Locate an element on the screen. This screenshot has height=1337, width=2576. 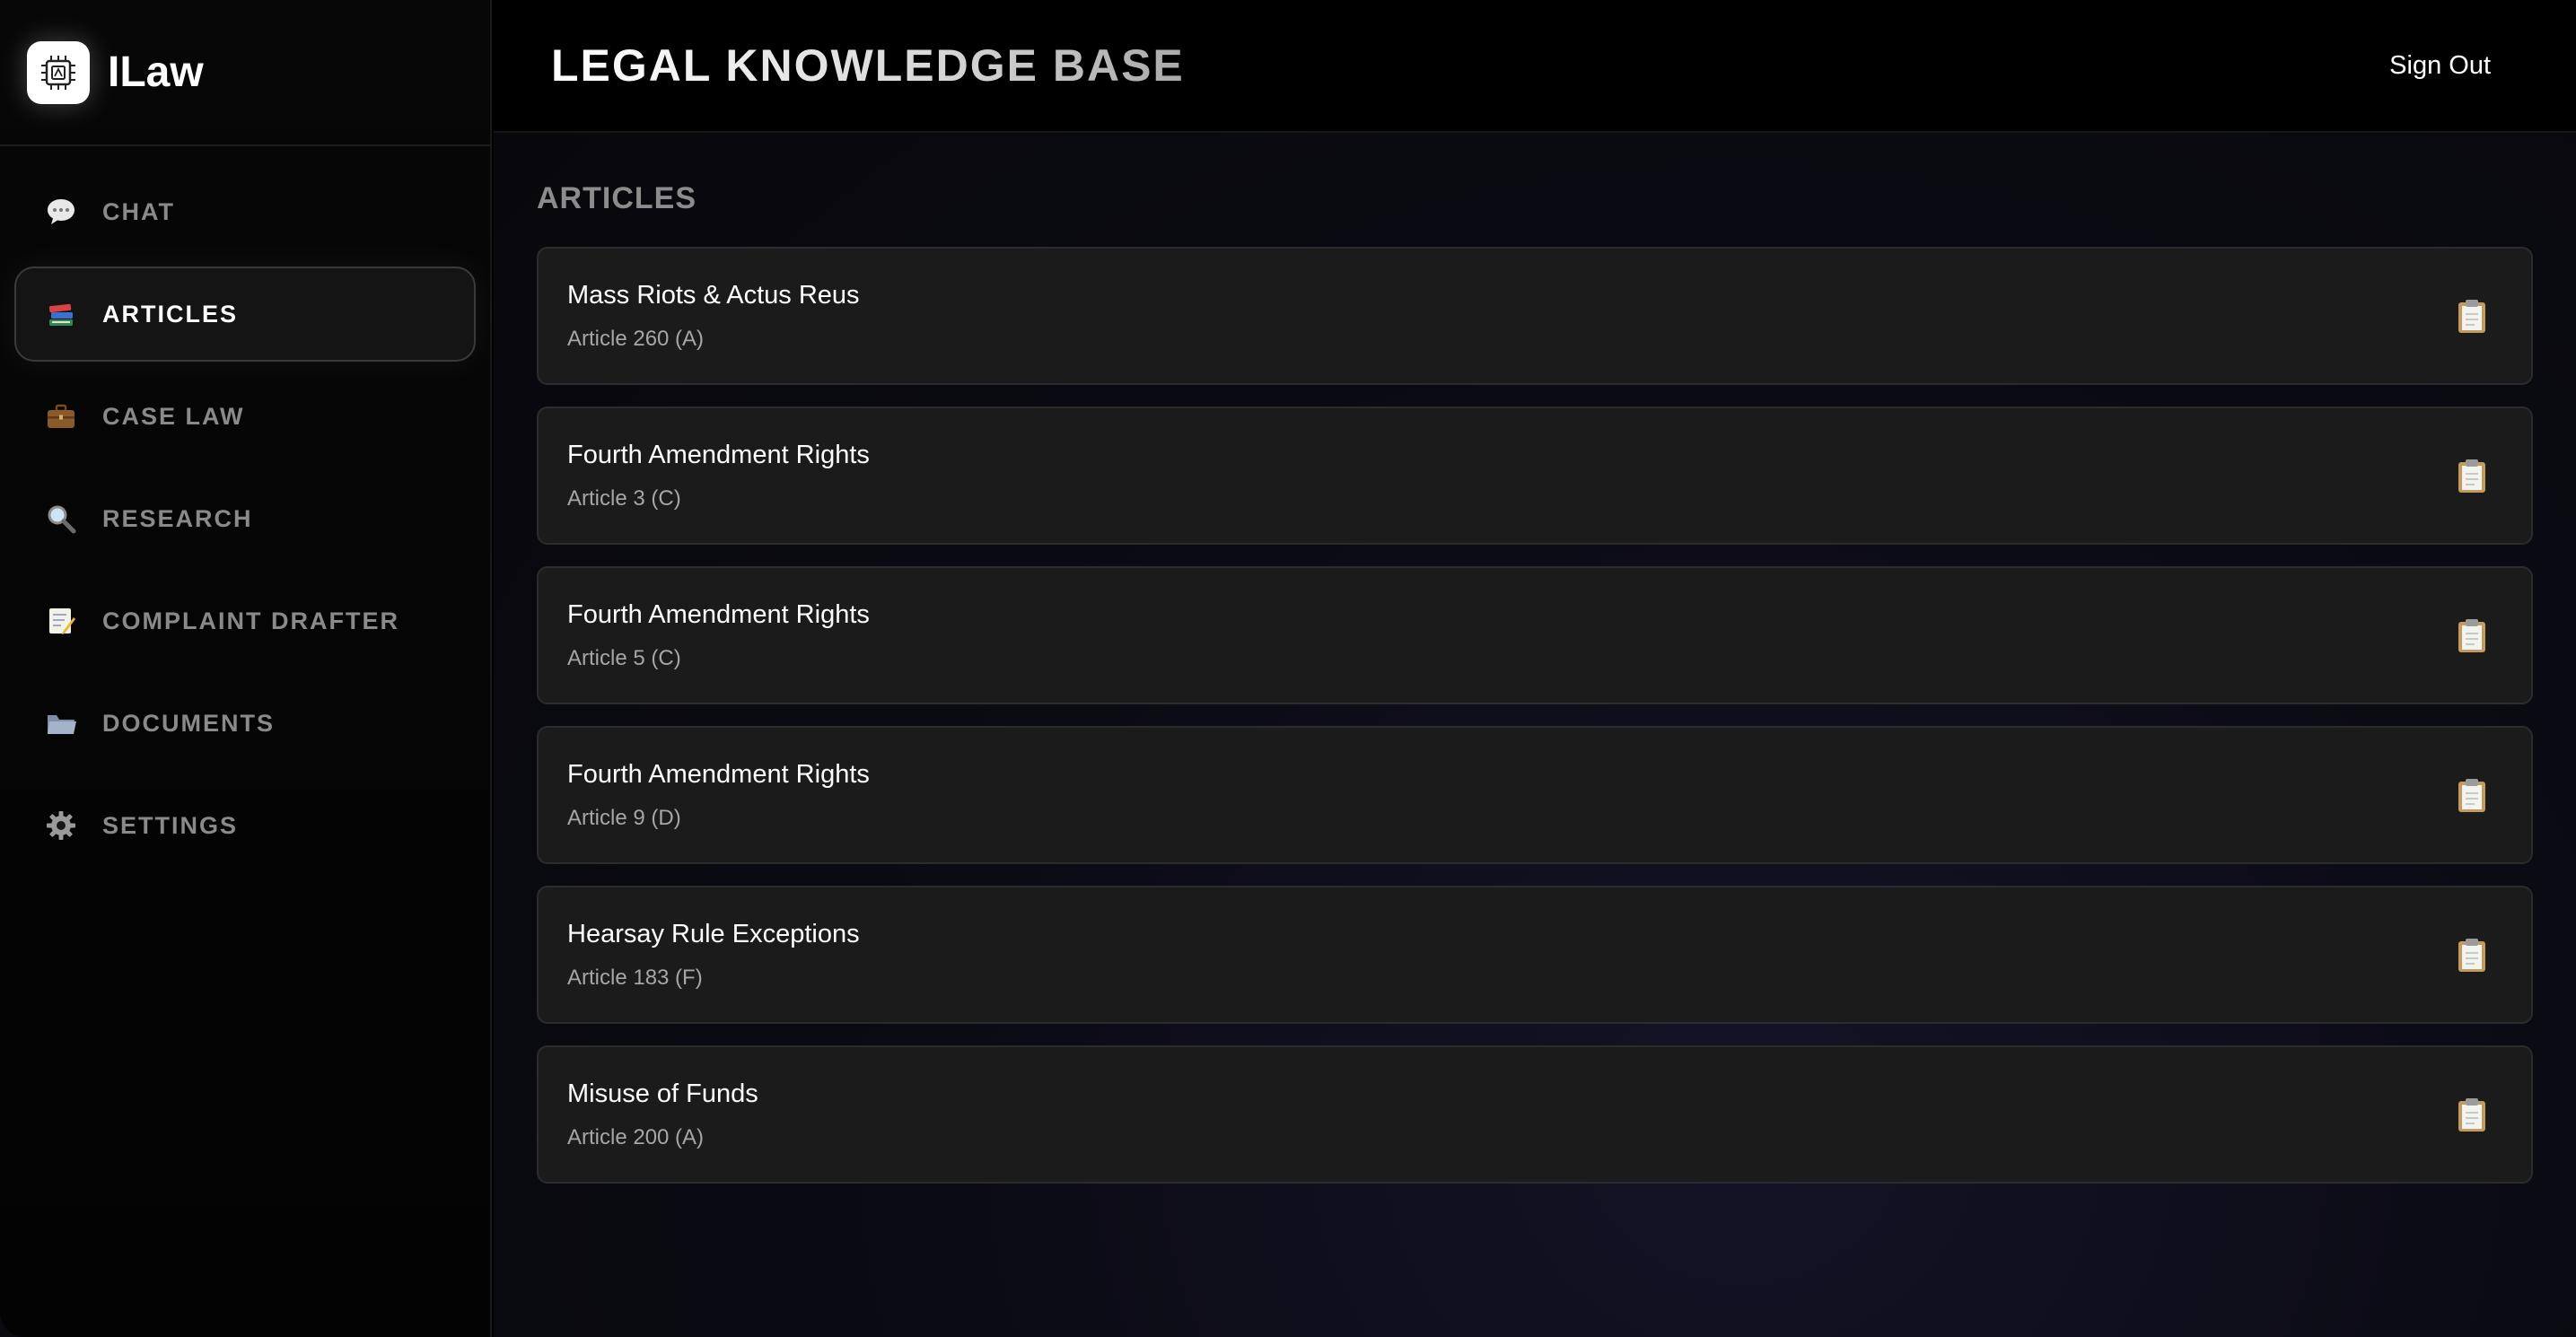
sidebar-item-label: SETTINGS is located at coordinates (170, 825).